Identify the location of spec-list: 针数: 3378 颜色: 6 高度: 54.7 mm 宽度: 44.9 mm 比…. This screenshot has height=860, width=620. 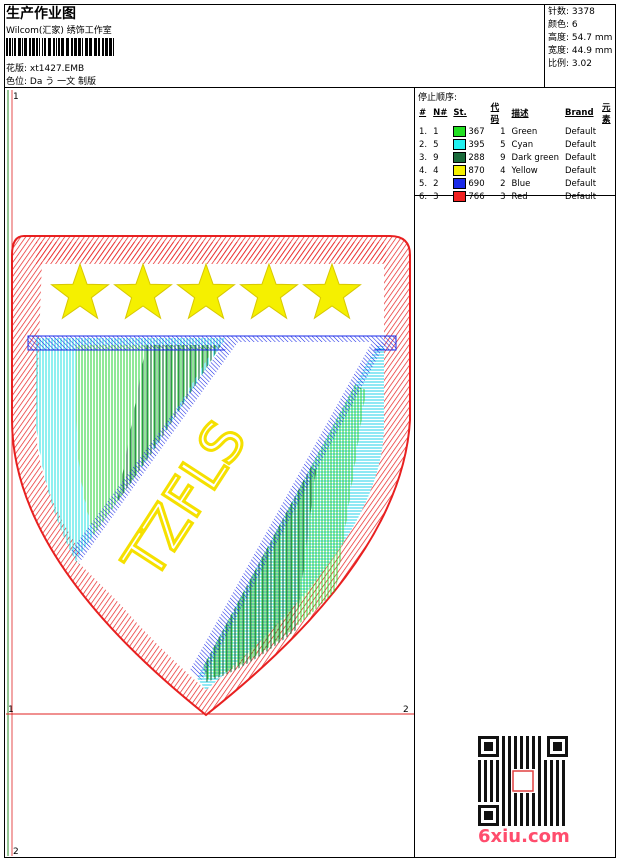
(580, 38).